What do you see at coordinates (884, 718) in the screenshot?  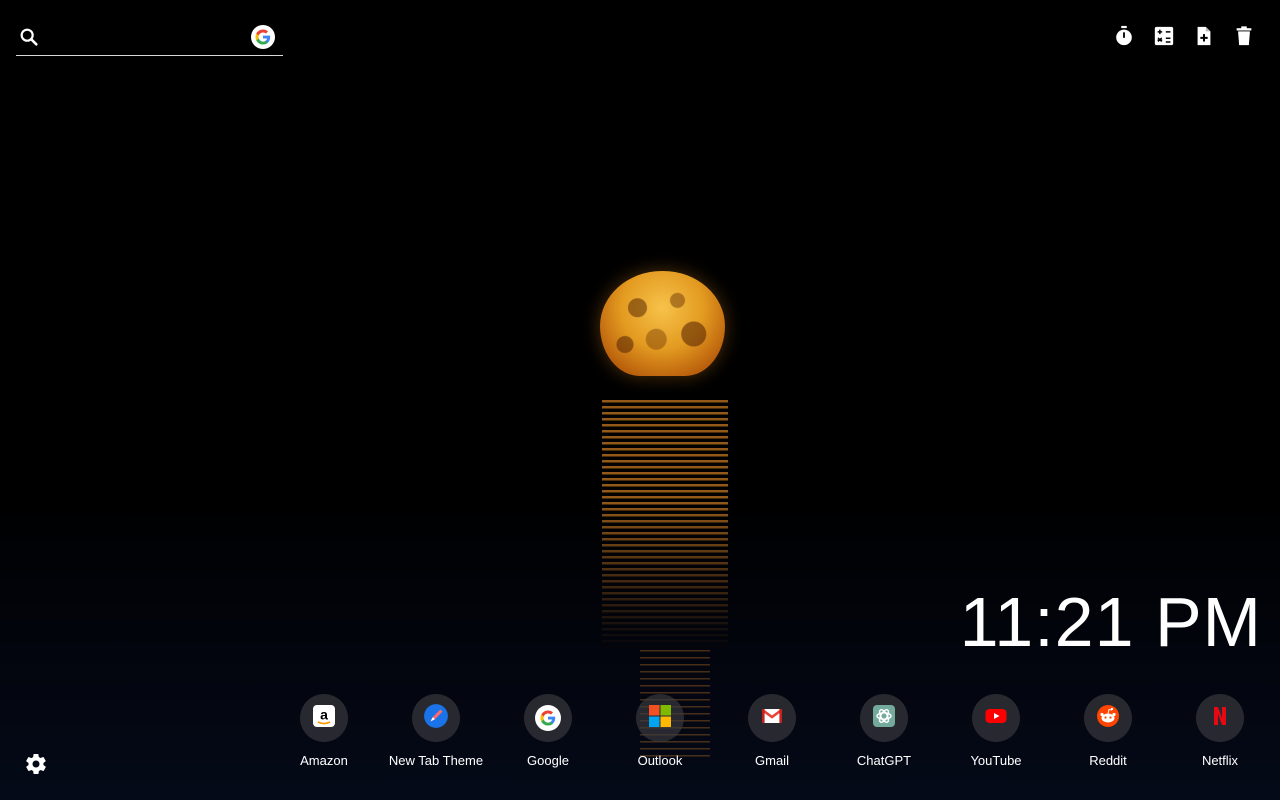 I see `chatgpt-icon` at bounding box center [884, 718].